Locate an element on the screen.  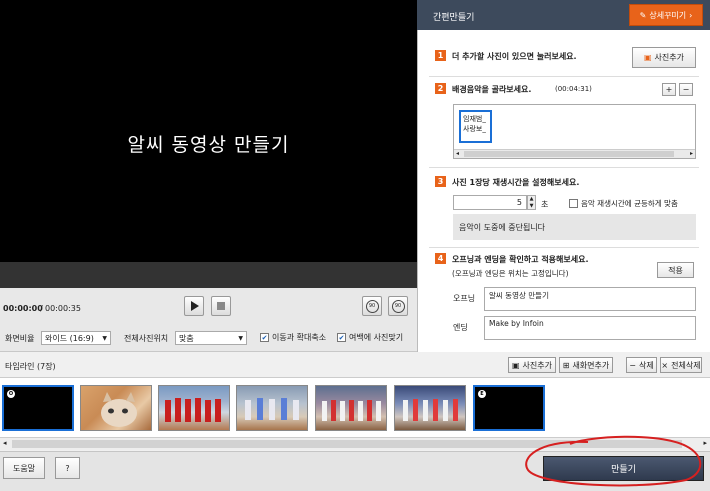
scroll-right-icon: ▸ is located at coordinates (691, 153).